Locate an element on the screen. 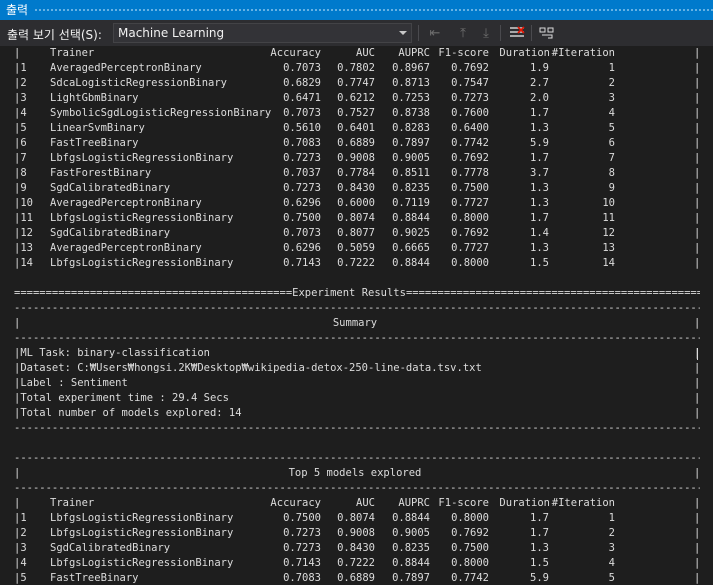 The image size is (713, 585). summary-line: |Total number of models explored: 14 | is located at coordinates (356, 413).